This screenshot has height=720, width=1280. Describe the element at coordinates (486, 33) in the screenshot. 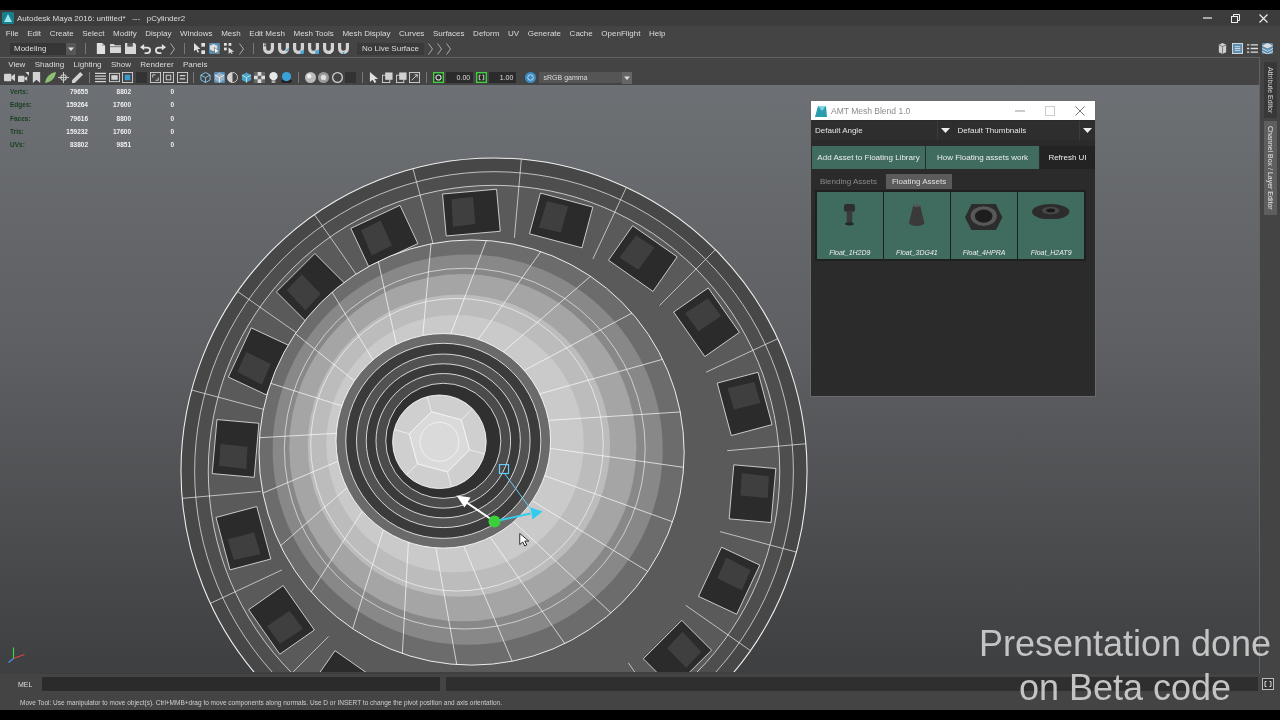

I see `menu-item: Deform` at that location.